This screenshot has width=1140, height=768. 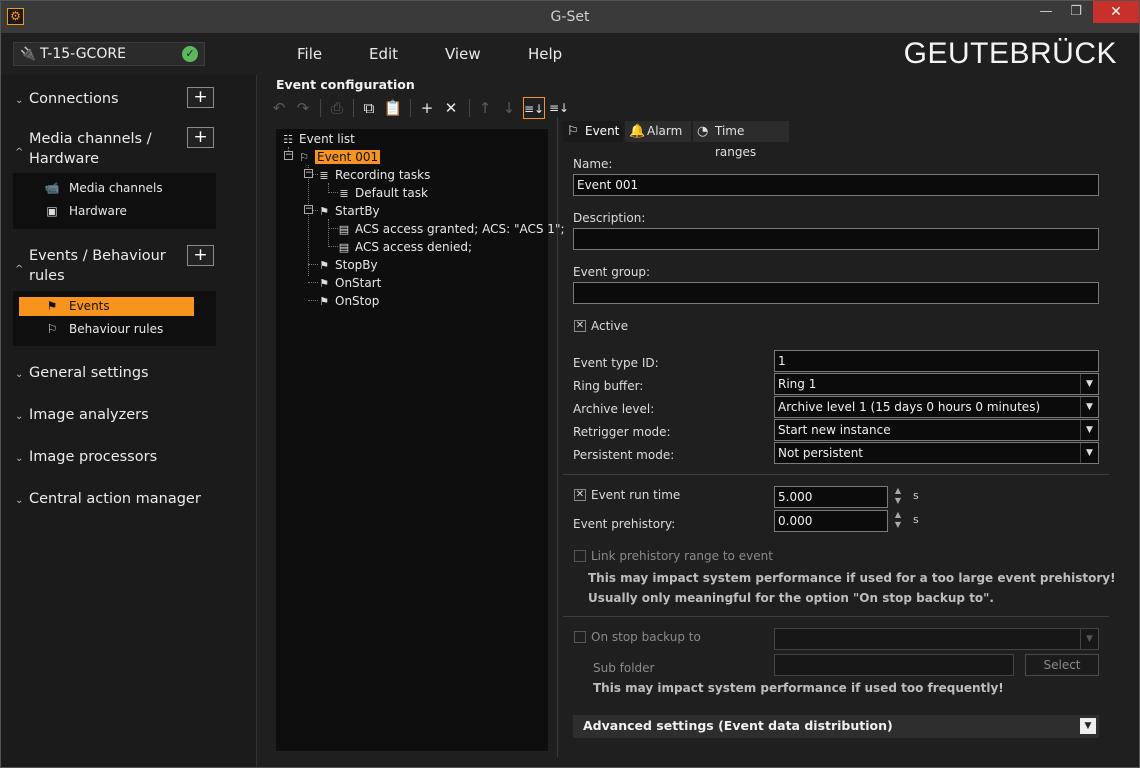 I want to click on tree-node-startby: ⚑ StartBy, so click(x=348, y=211).